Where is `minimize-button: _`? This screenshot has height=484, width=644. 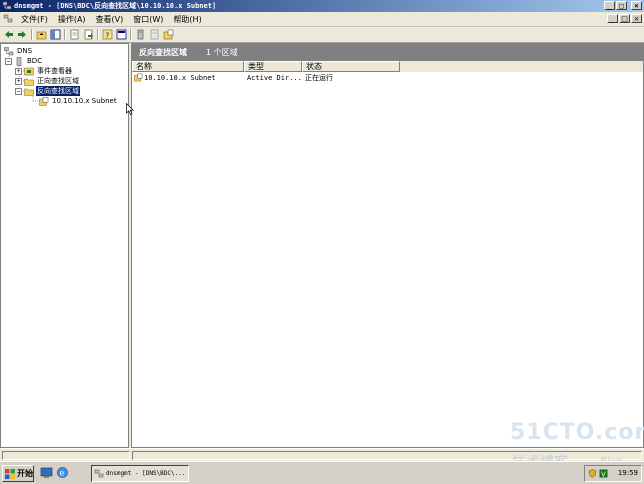 minimize-button: _ is located at coordinates (609, 5).